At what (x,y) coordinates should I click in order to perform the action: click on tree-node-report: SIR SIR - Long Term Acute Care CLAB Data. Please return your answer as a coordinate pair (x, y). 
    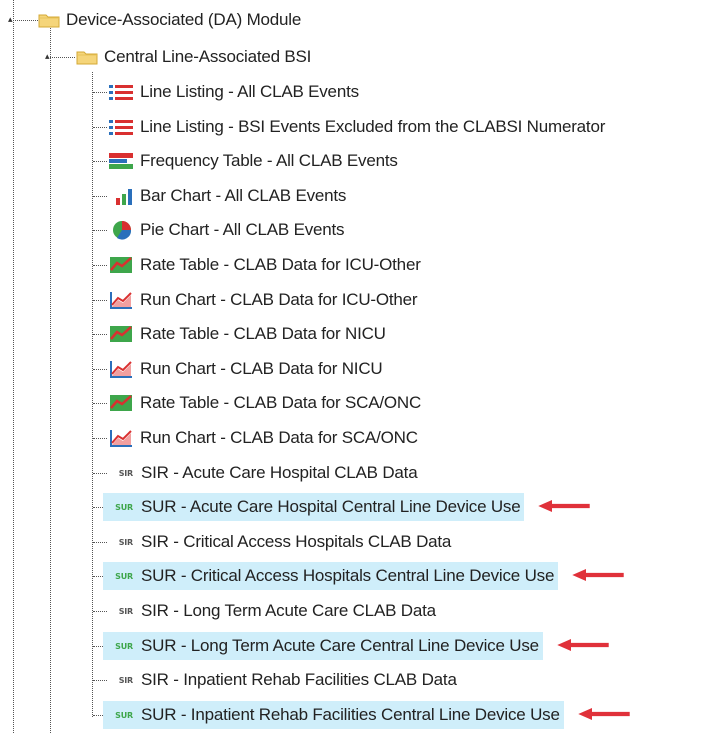
    Looking at the image, I should click on (271, 611).